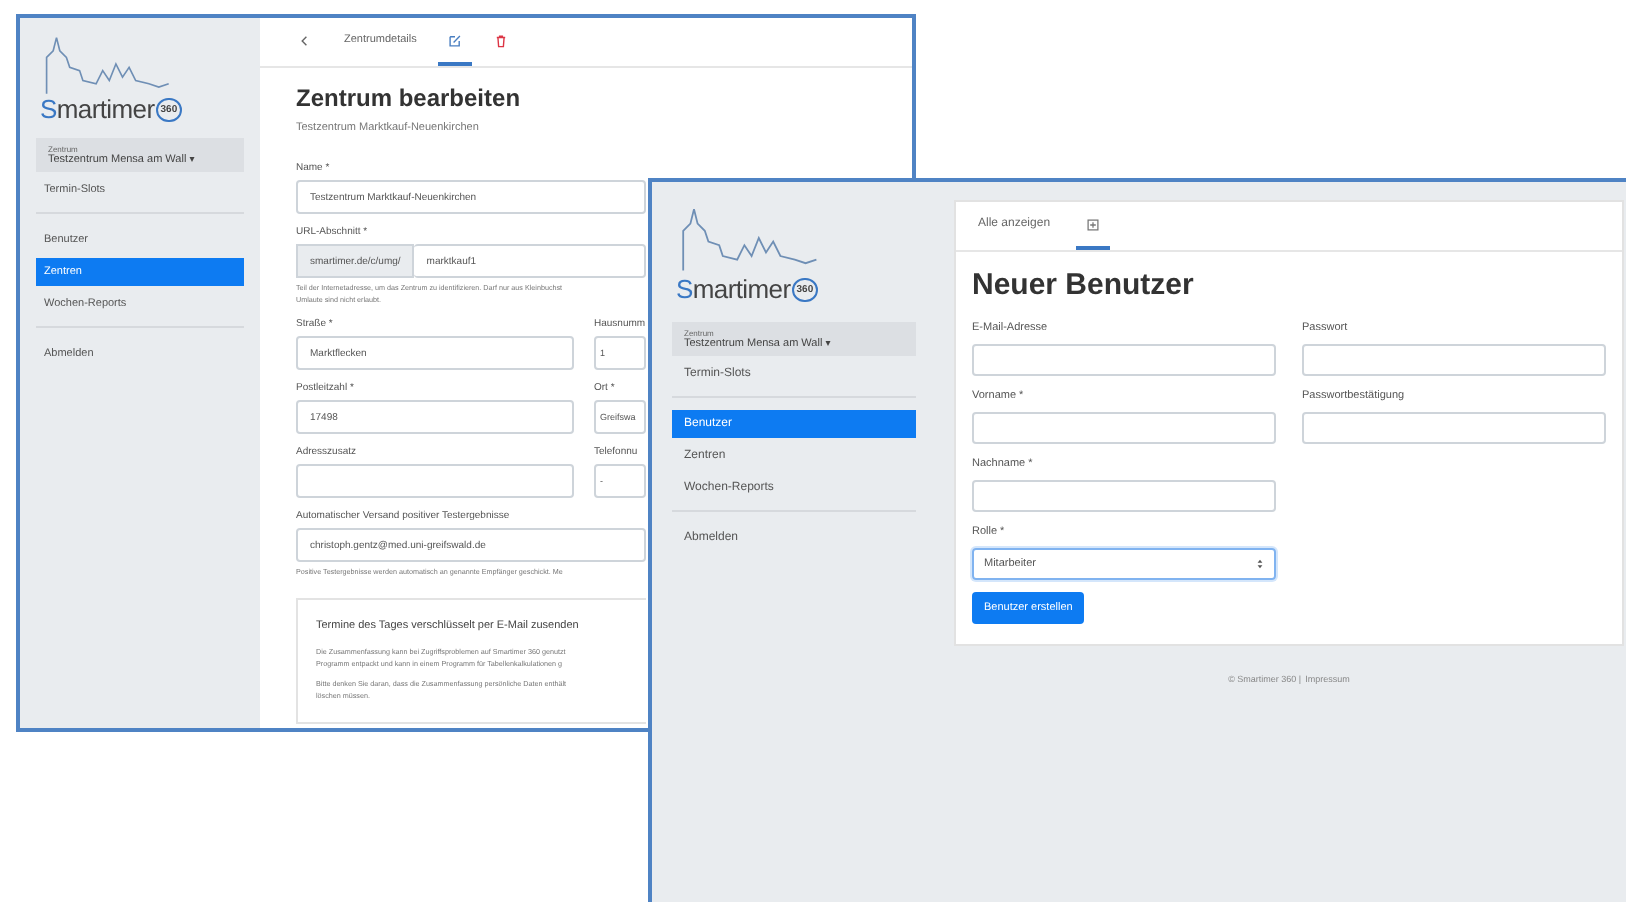  I want to click on page-title: Neuer Benutzer, so click(1084, 285).